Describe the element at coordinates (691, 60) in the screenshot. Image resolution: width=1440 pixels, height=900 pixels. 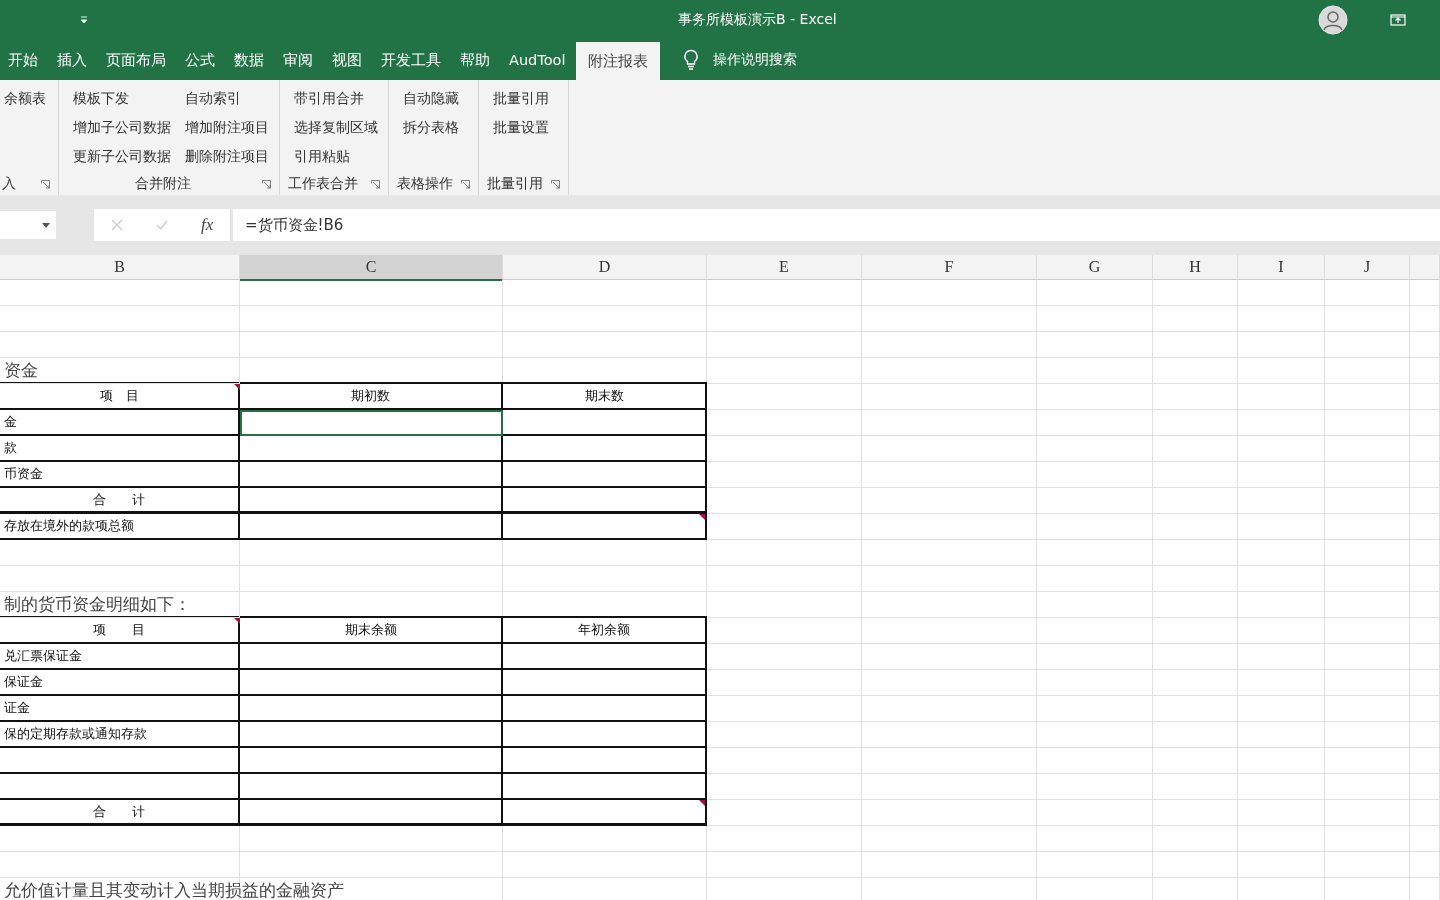
I see `lightbulb-icon` at that location.